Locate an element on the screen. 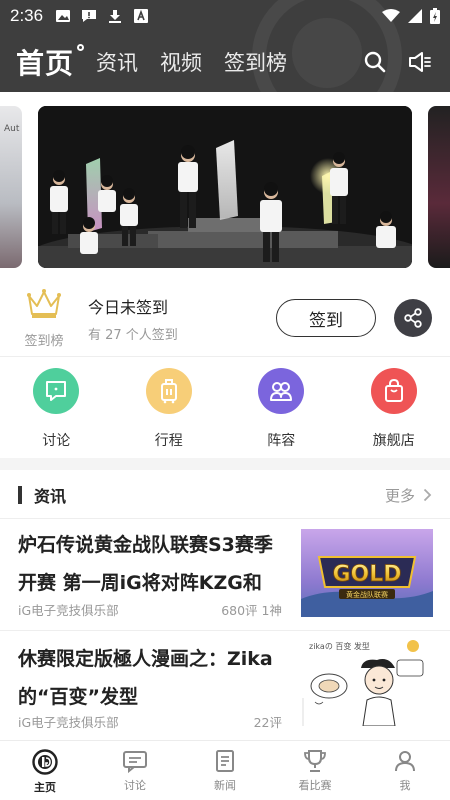  share-icon is located at coordinates (413, 318).